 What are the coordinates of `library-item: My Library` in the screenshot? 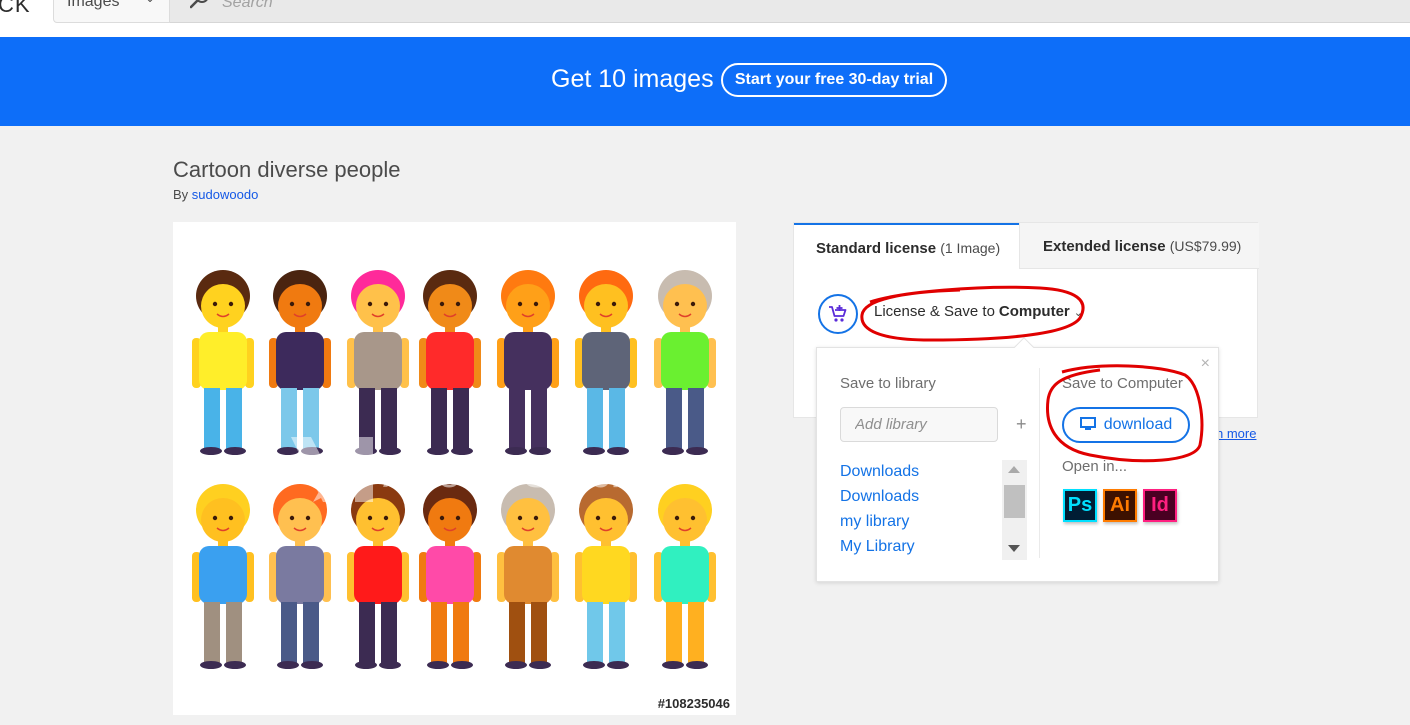 It's located at (934, 546).